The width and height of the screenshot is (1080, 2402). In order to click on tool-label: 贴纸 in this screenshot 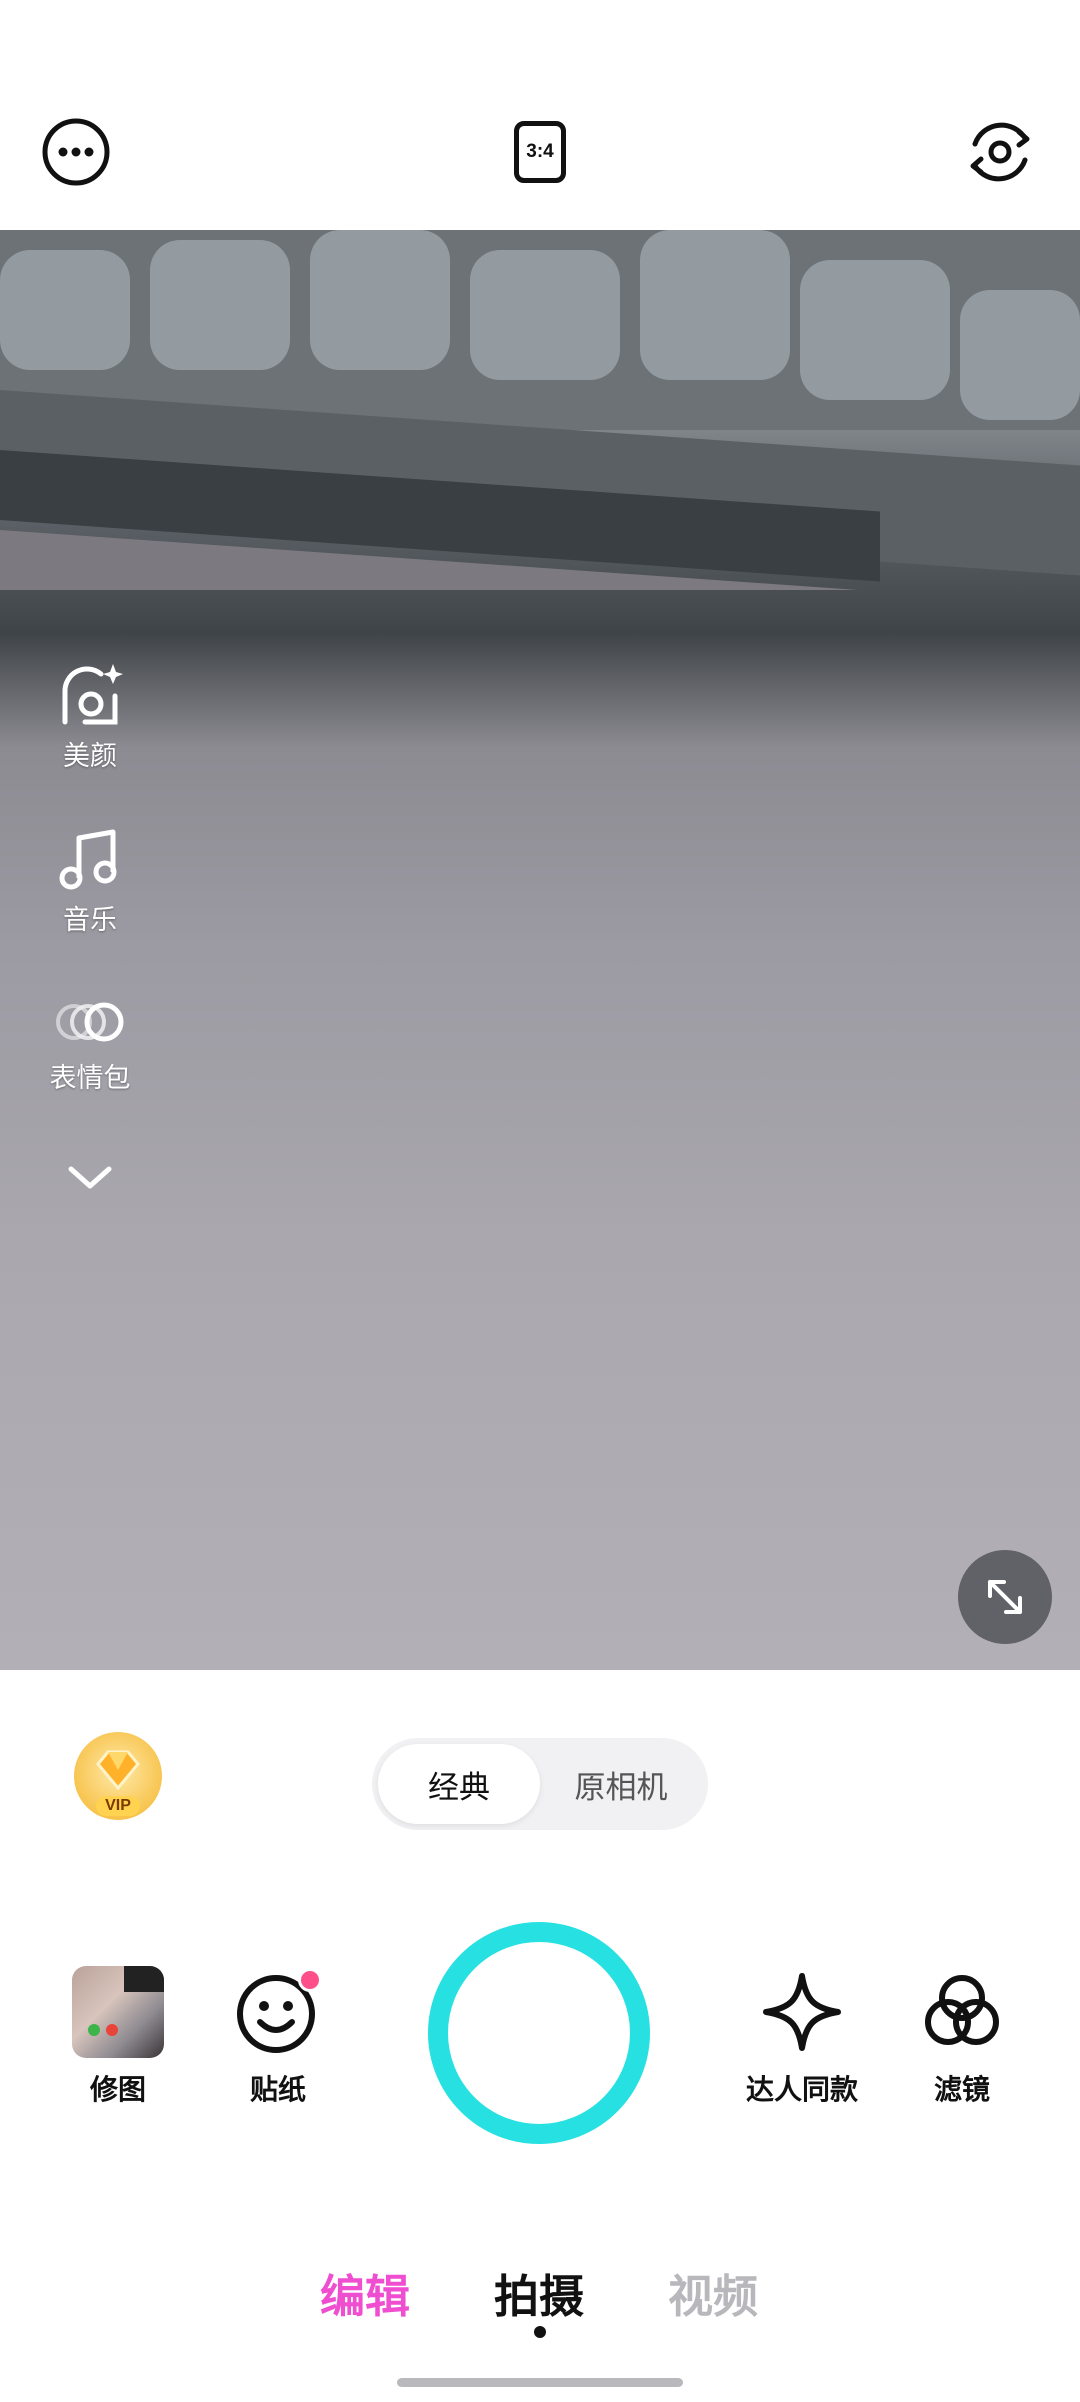, I will do `click(277, 2089)`.